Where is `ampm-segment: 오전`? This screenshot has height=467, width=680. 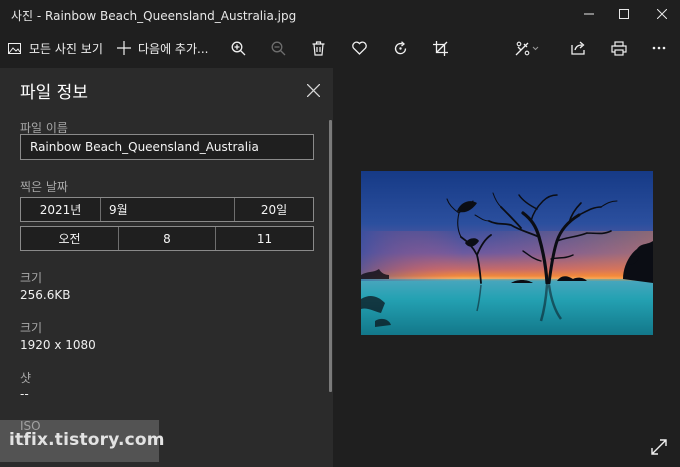
ampm-segment: 오전 is located at coordinates (70, 238).